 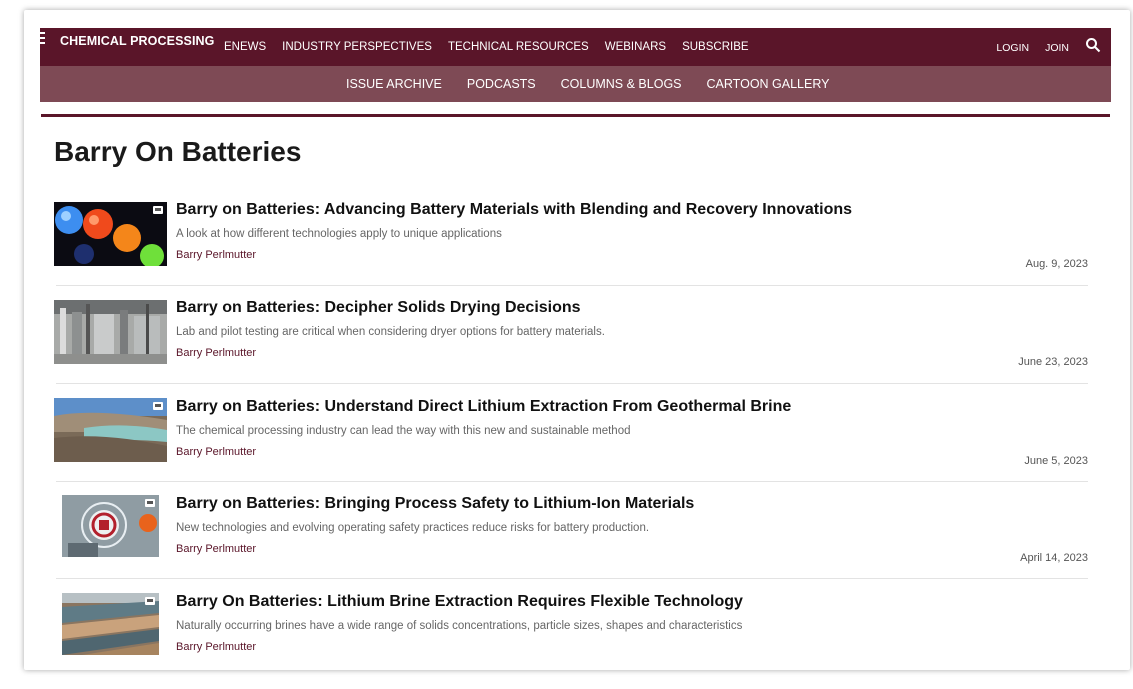 What do you see at coordinates (1056, 461) in the screenshot?
I see `article-date: June 5, 2023` at bounding box center [1056, 461].